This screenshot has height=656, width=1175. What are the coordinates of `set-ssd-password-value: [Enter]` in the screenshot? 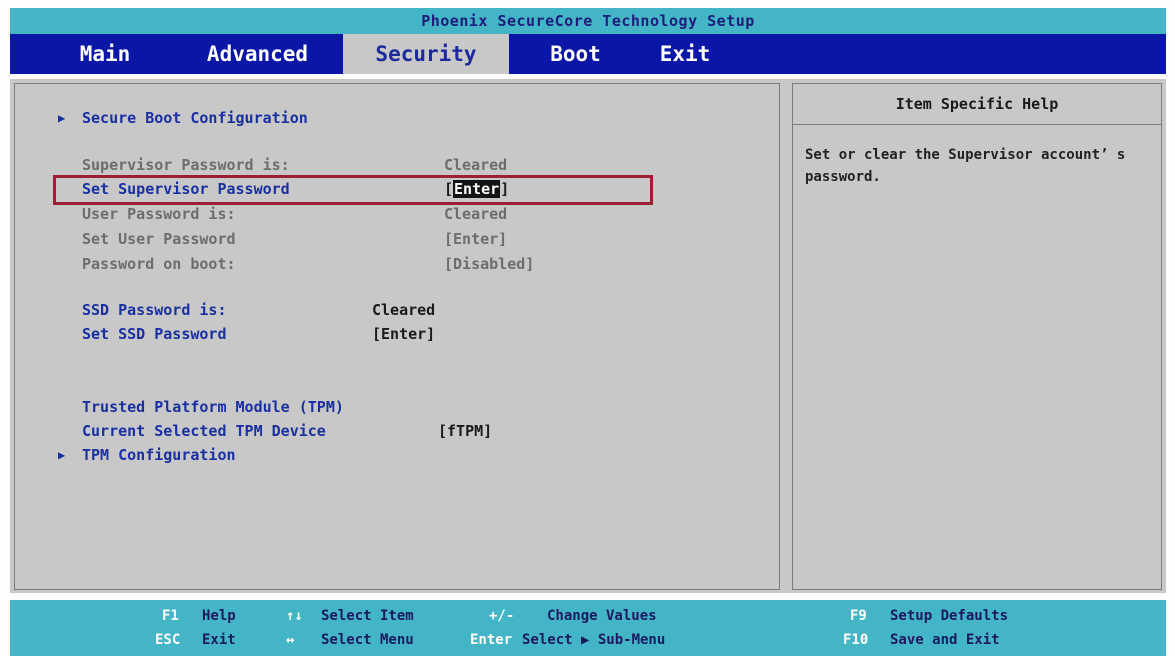 It's located at (403, 334).